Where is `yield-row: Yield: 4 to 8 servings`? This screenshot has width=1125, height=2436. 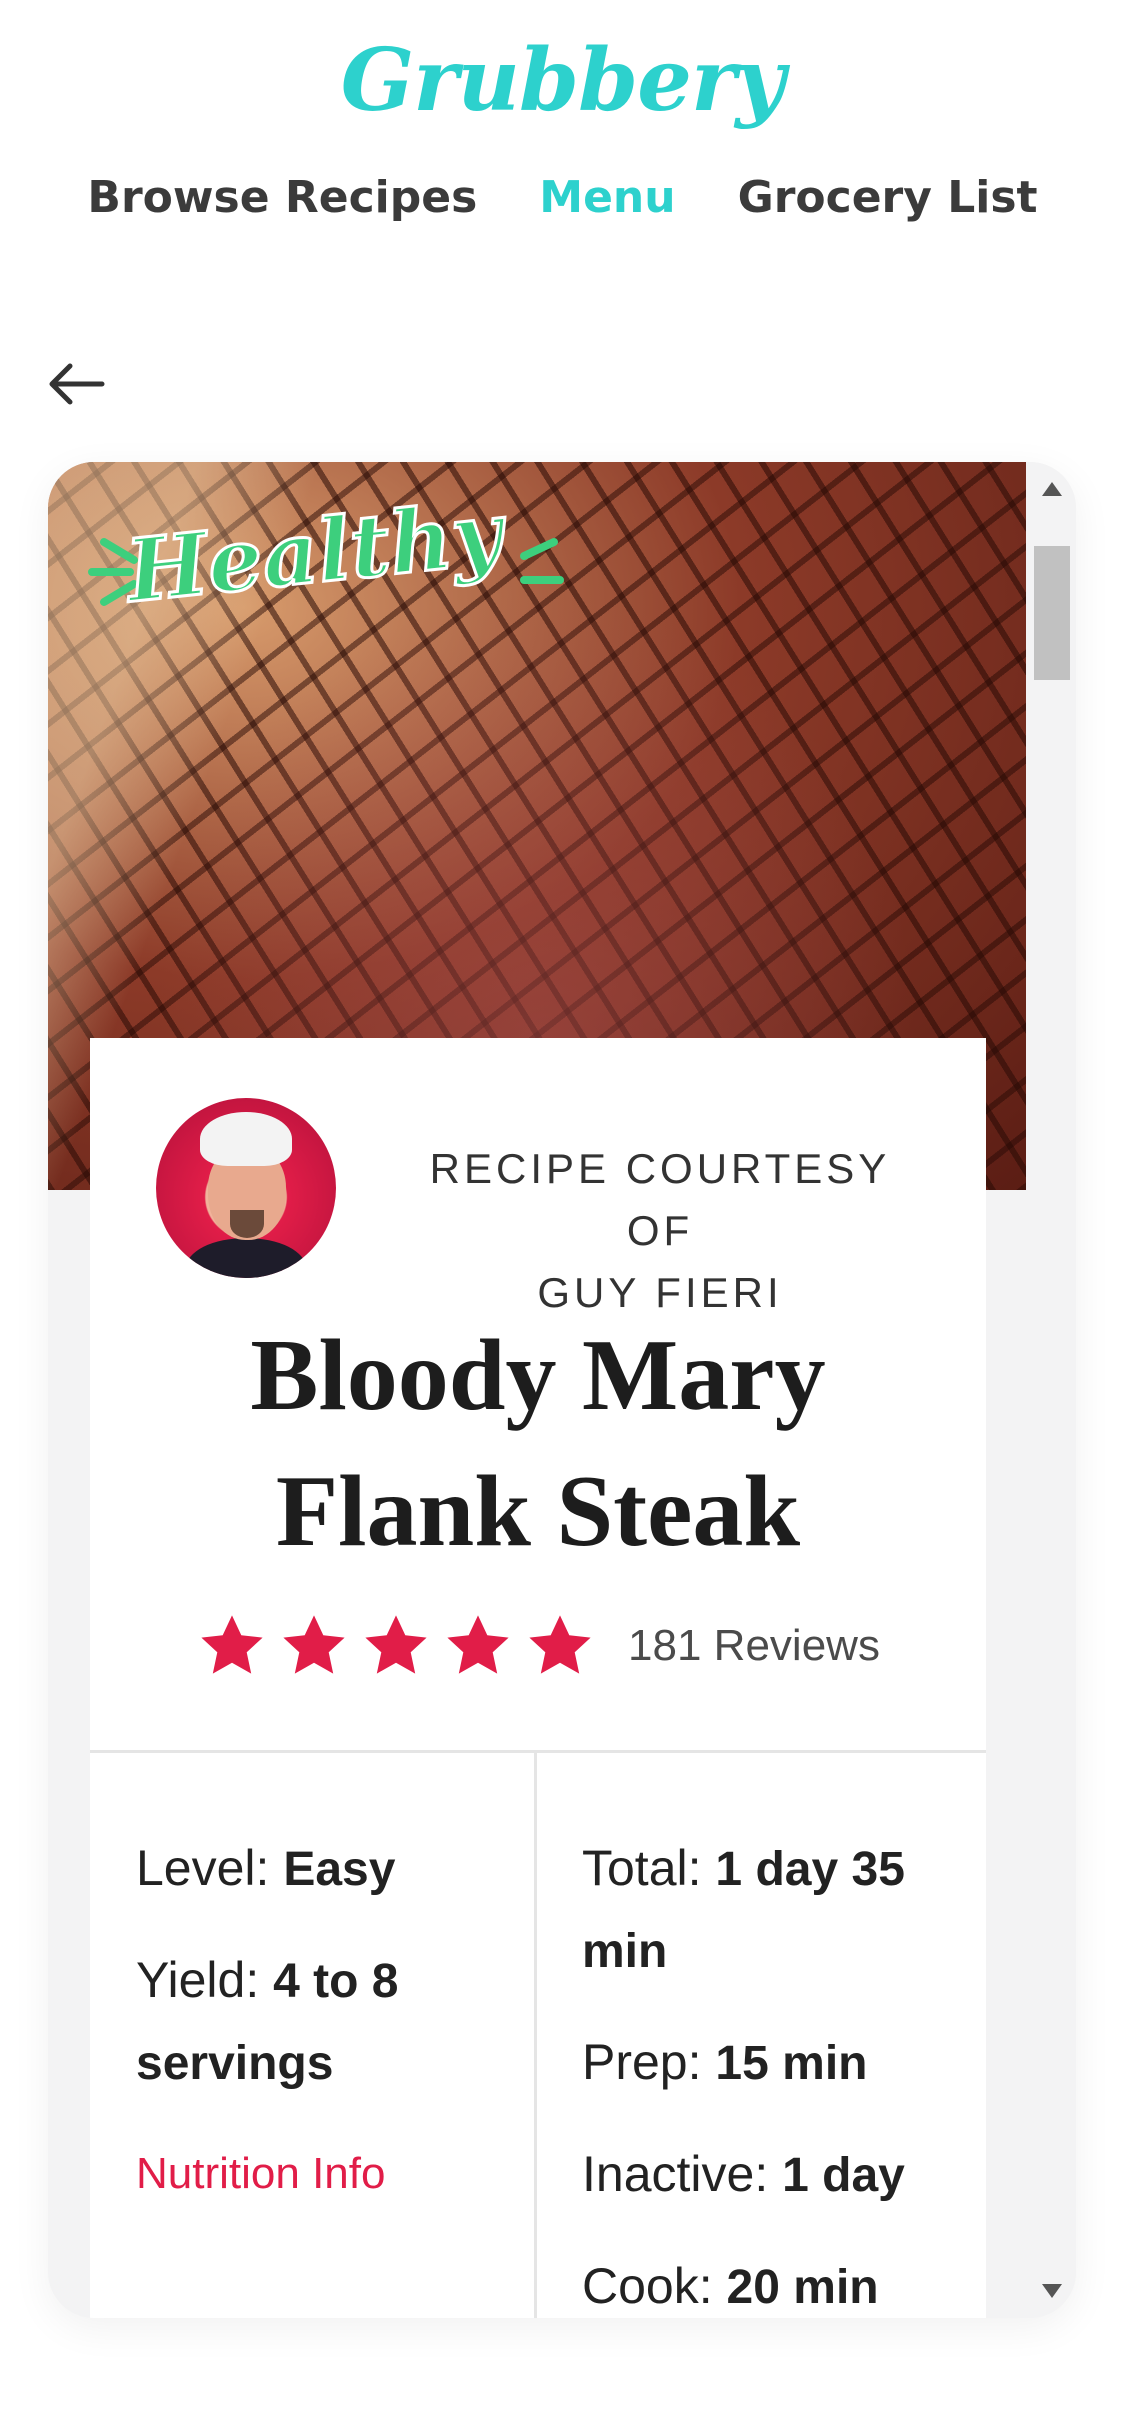
yield-row: Yield: 4 to 8 servings is located at coordinates (326, 2022).